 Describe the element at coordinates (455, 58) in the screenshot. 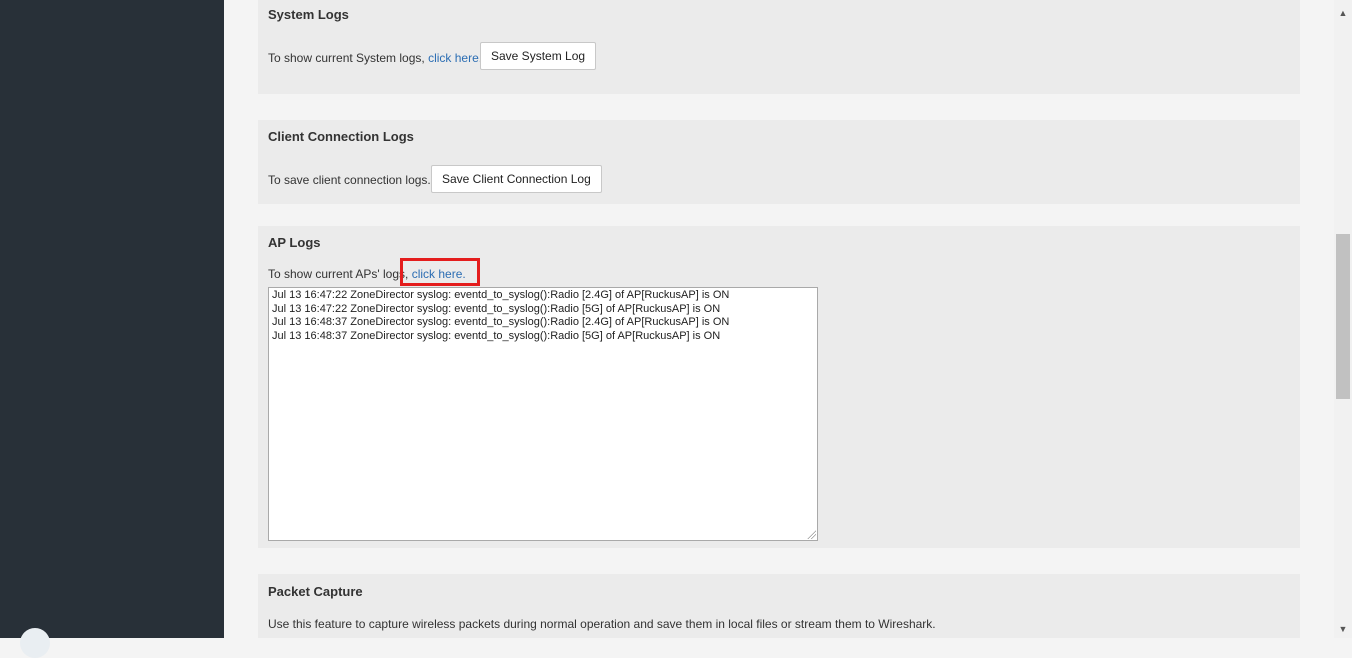

I see `system-logs-link: click here.` at that location.